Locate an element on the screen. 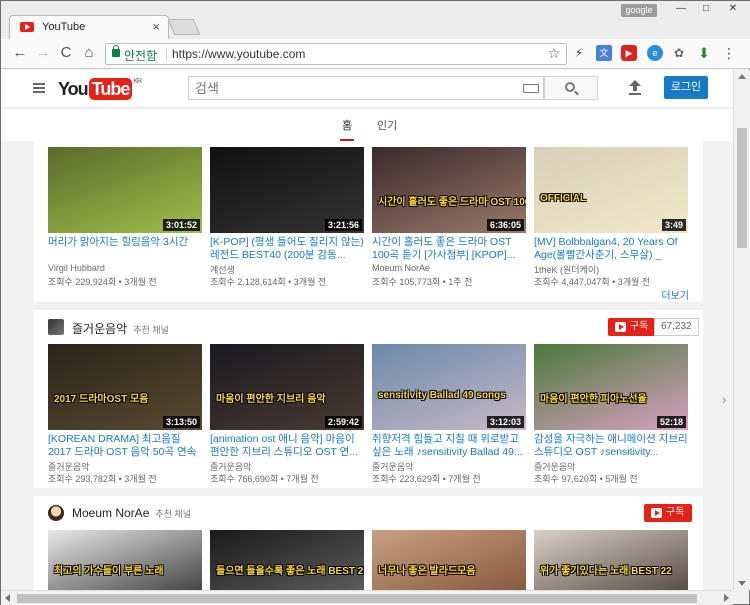 Image resolution: width=750 pixels, height=605 pixels. video-thumbnail: 위가 좋기있다는 노래 BEST 22 is located at coordinates (611, 560).